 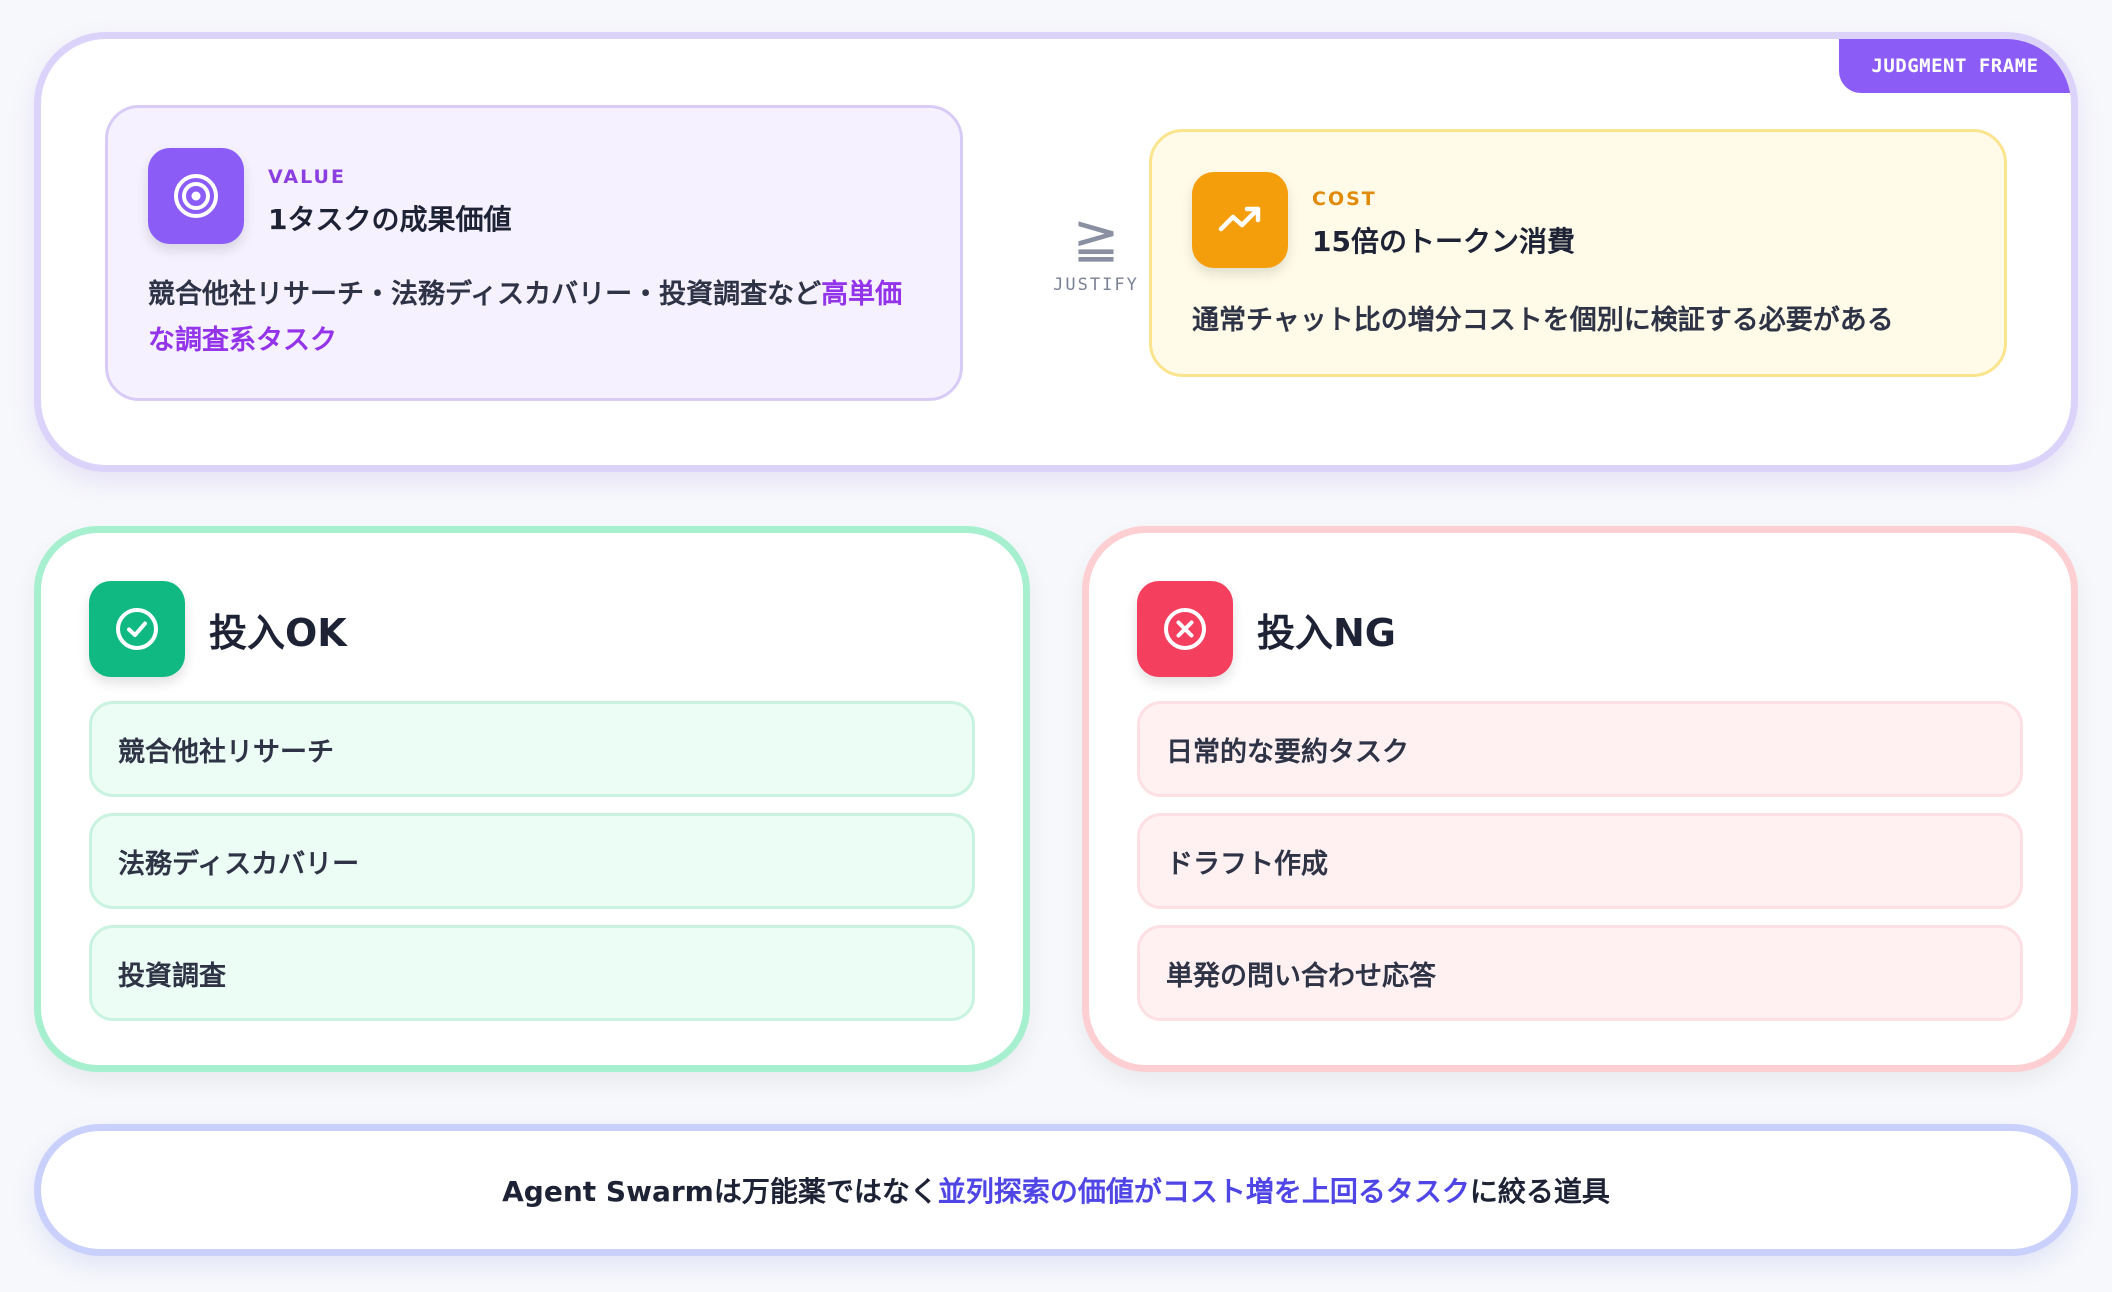 I want to click on conclusion-highlight: 並列探索の価値がコスト増を上回るタスク, so click(x=1203, y=1191).